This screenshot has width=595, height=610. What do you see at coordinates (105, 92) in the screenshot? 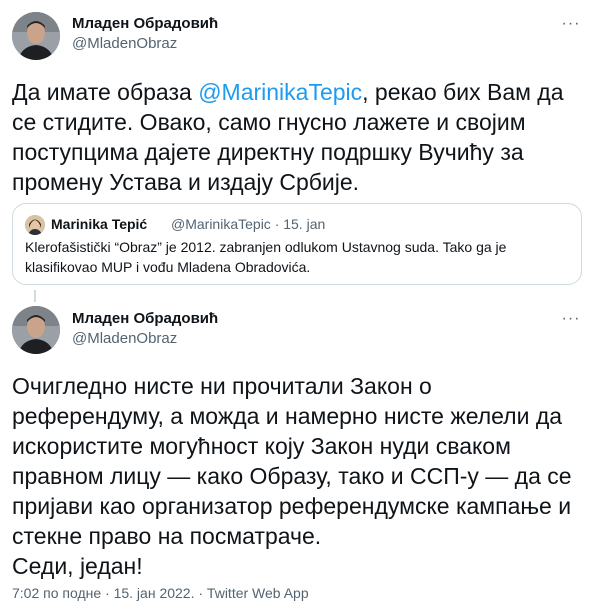
I see `tweet-text-start: Да имате образа` at bounding box center [105, 92].